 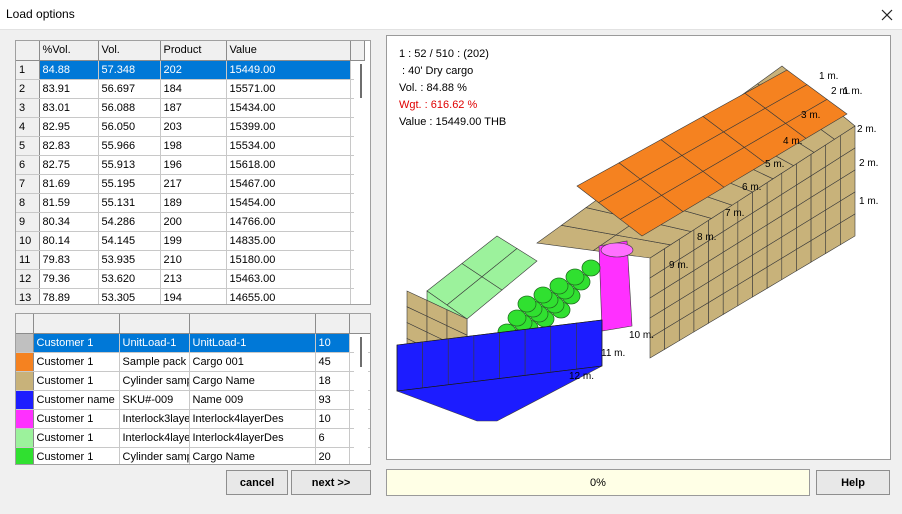 I want to click on result-row: 4 82.95 56.050 203 15399.00, so click(x=190, y=127).